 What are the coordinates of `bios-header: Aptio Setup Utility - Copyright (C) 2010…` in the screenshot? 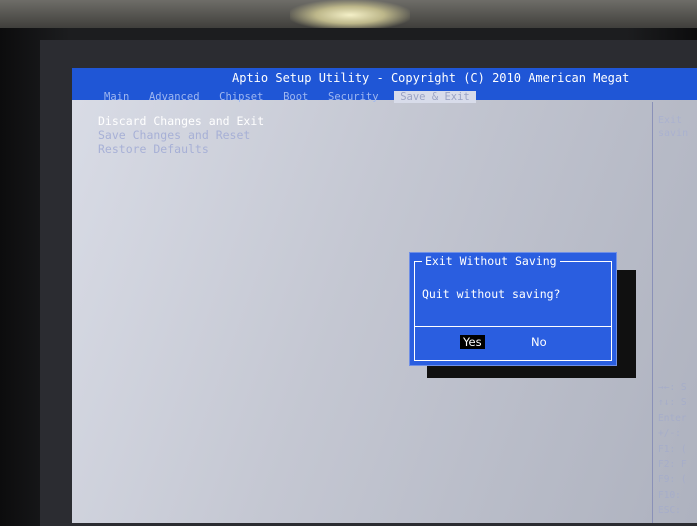 It's located at (384, 85).